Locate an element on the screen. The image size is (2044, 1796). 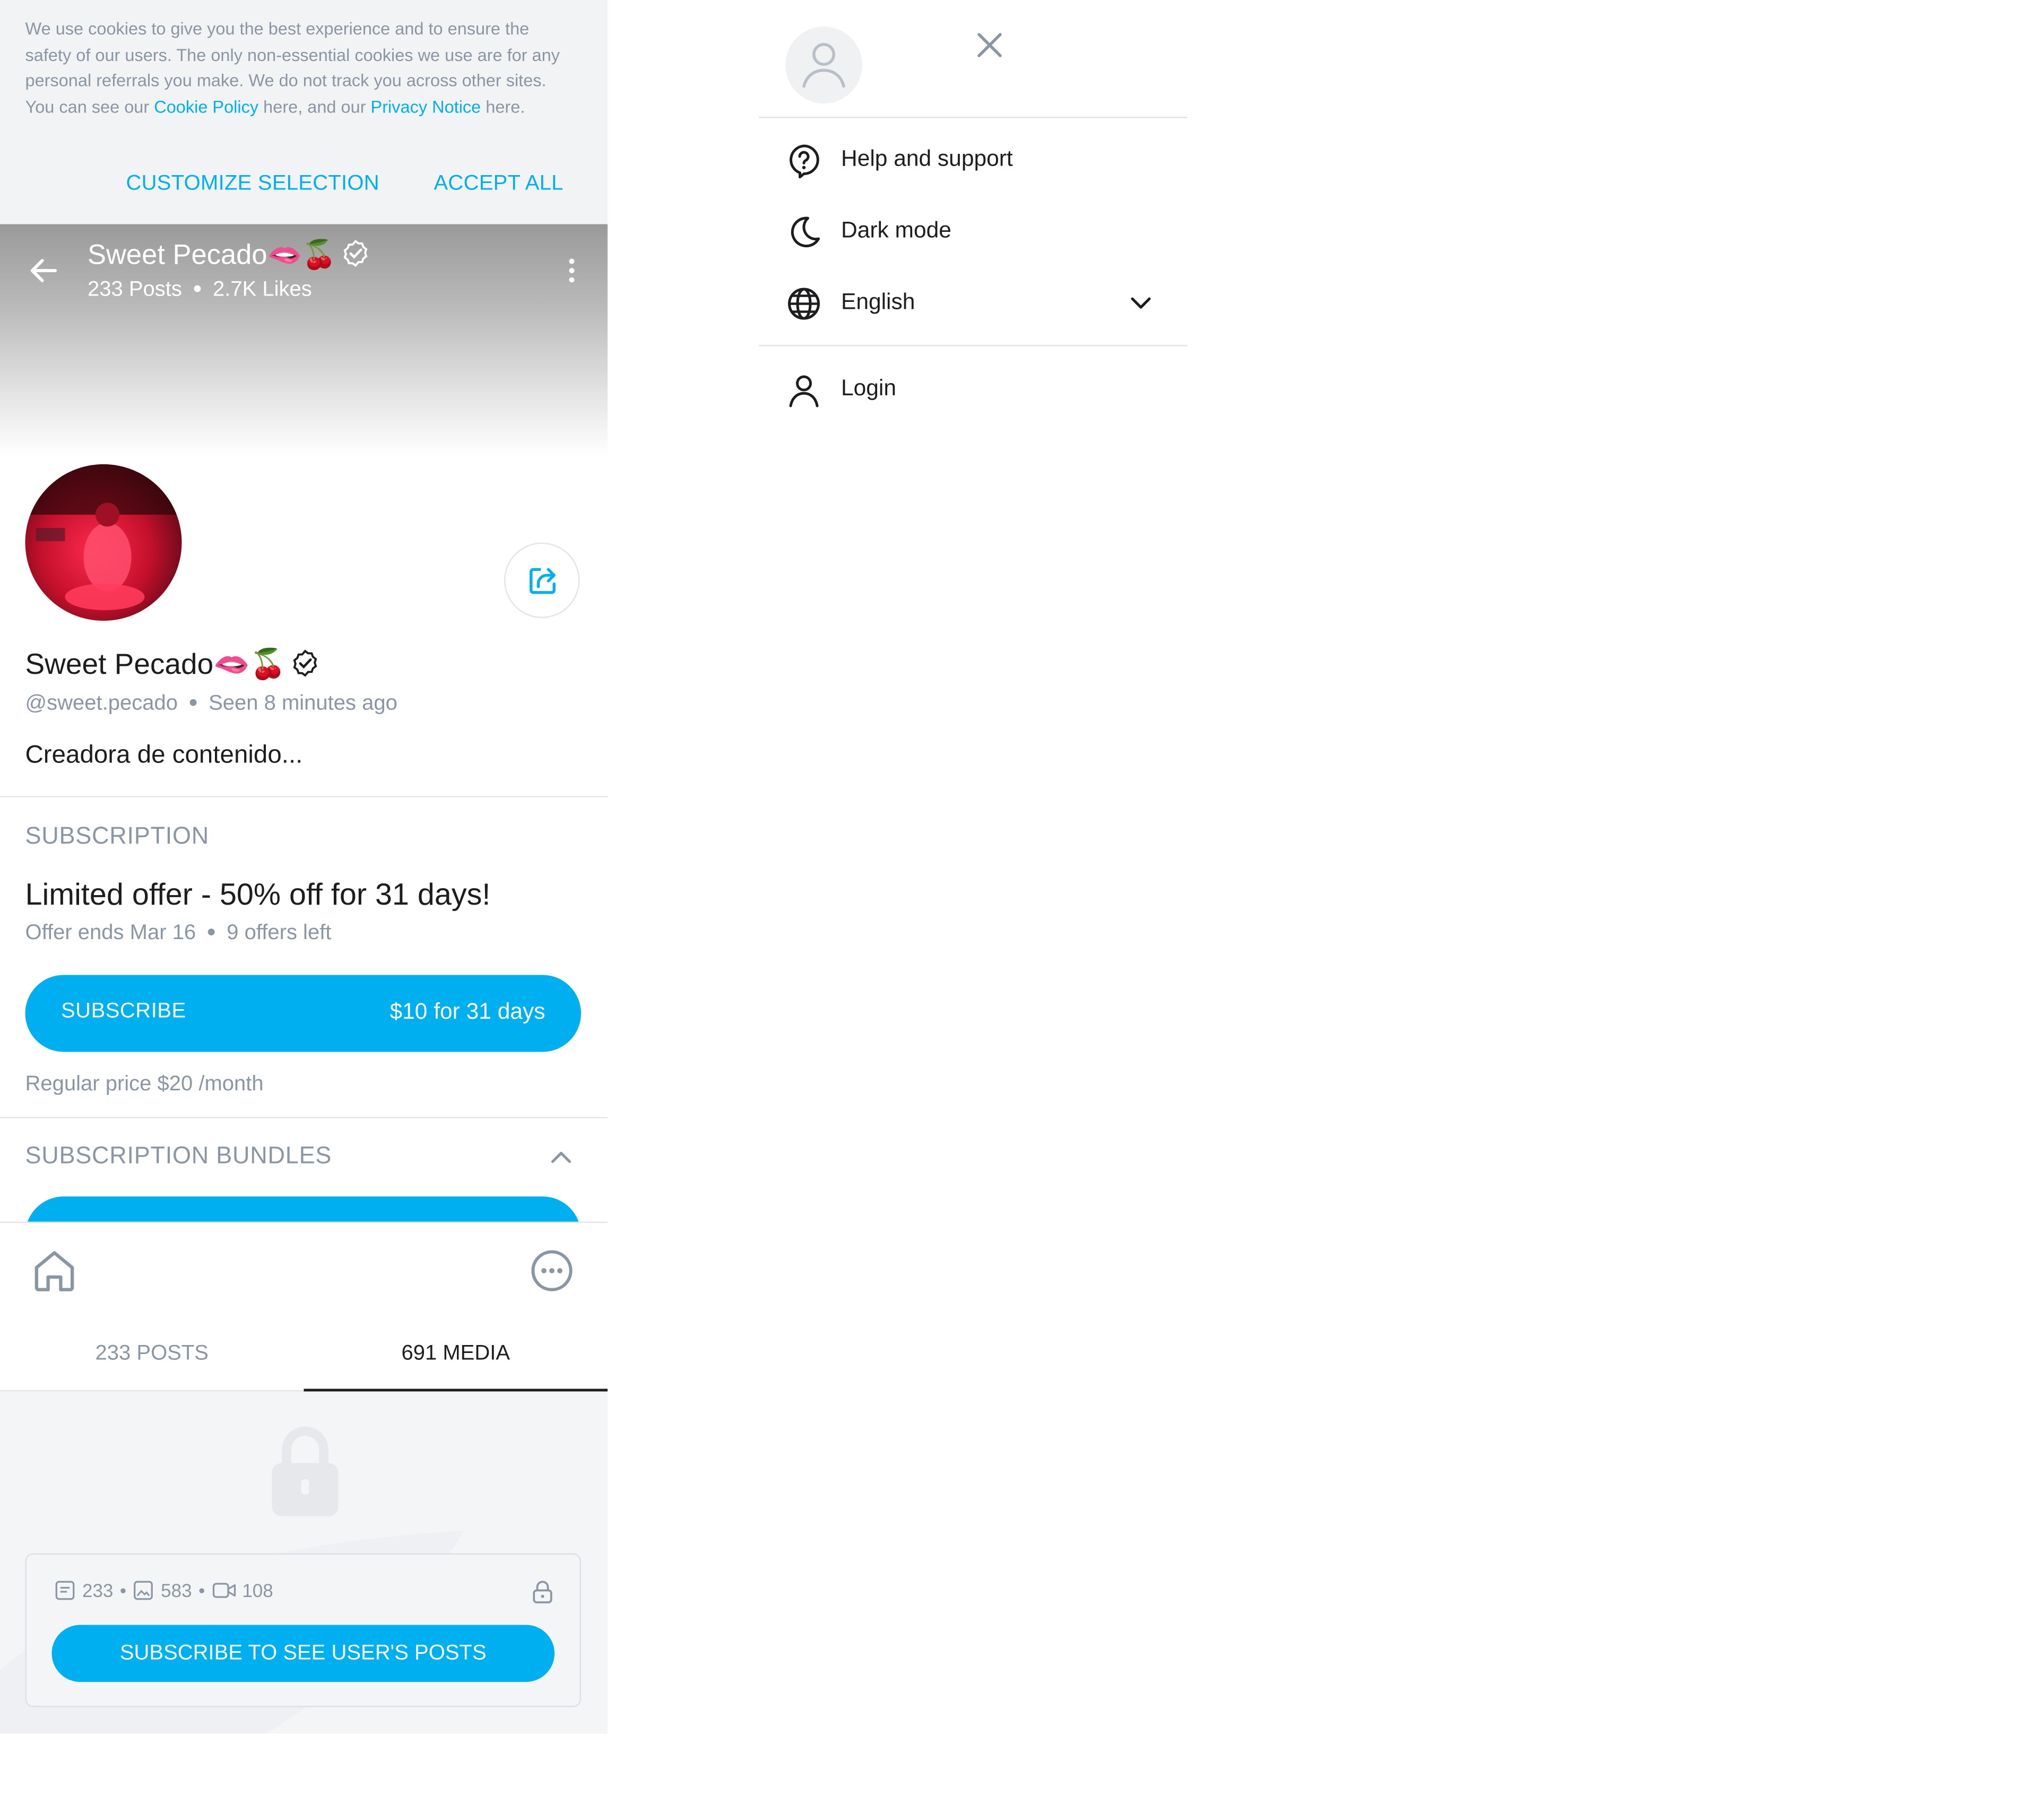
subscription-heading: SUBSCRIPTION is located at coordinates (117, 835).